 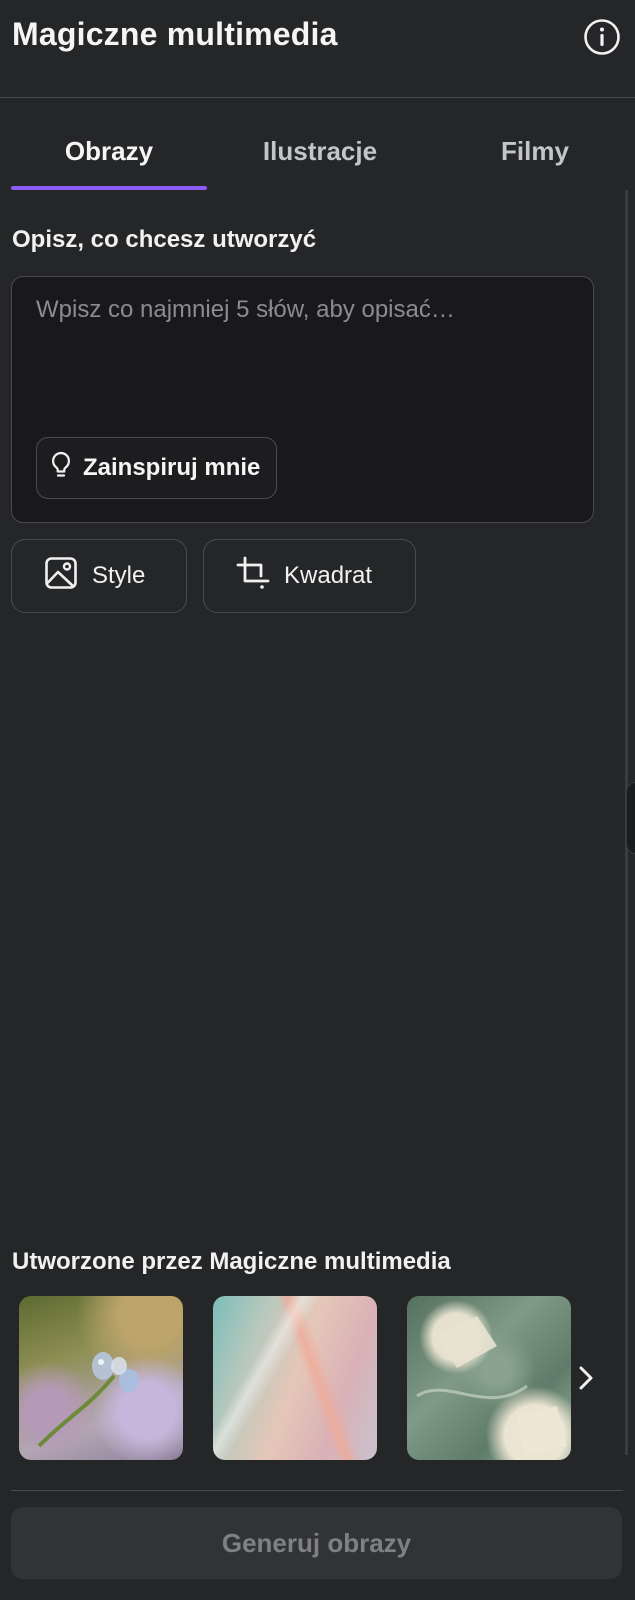 I want to click on crop-icon, so click(x=253, y=576).